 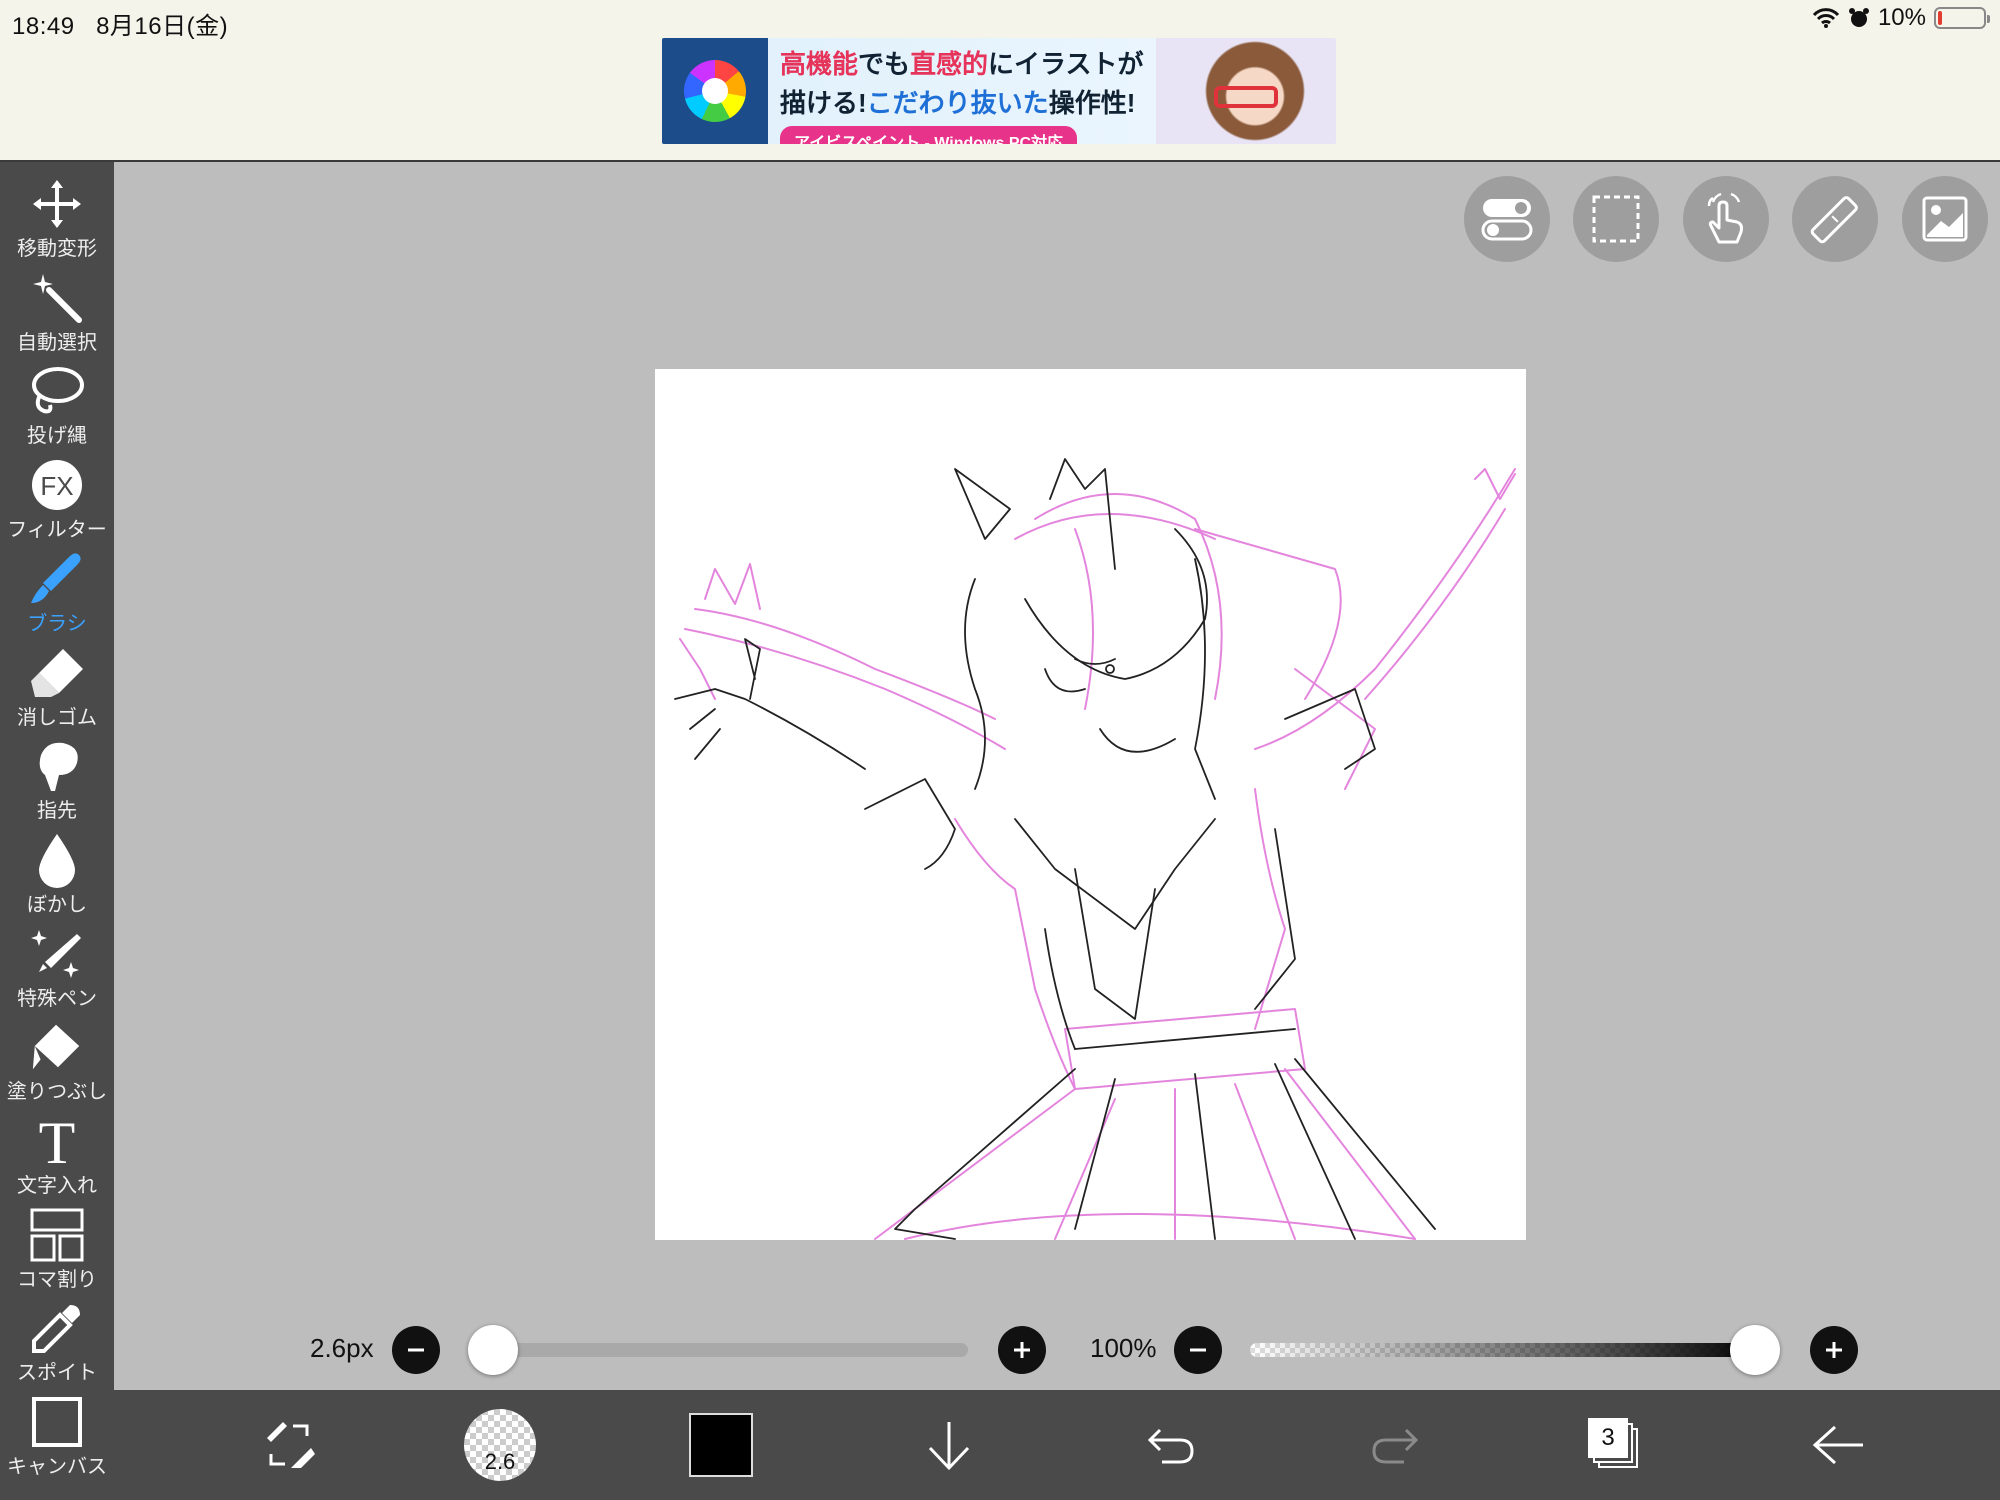 I want to click on back-button, so click(x=1839, y=1445).